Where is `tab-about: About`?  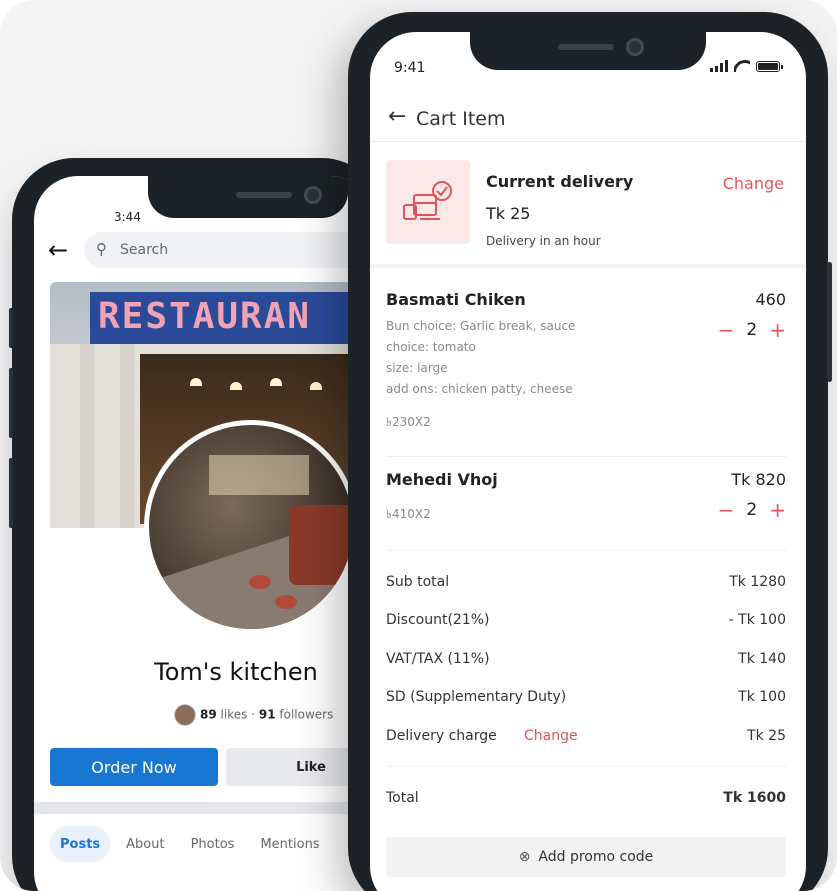 tab-about: About is located at coordinates (145, 844).